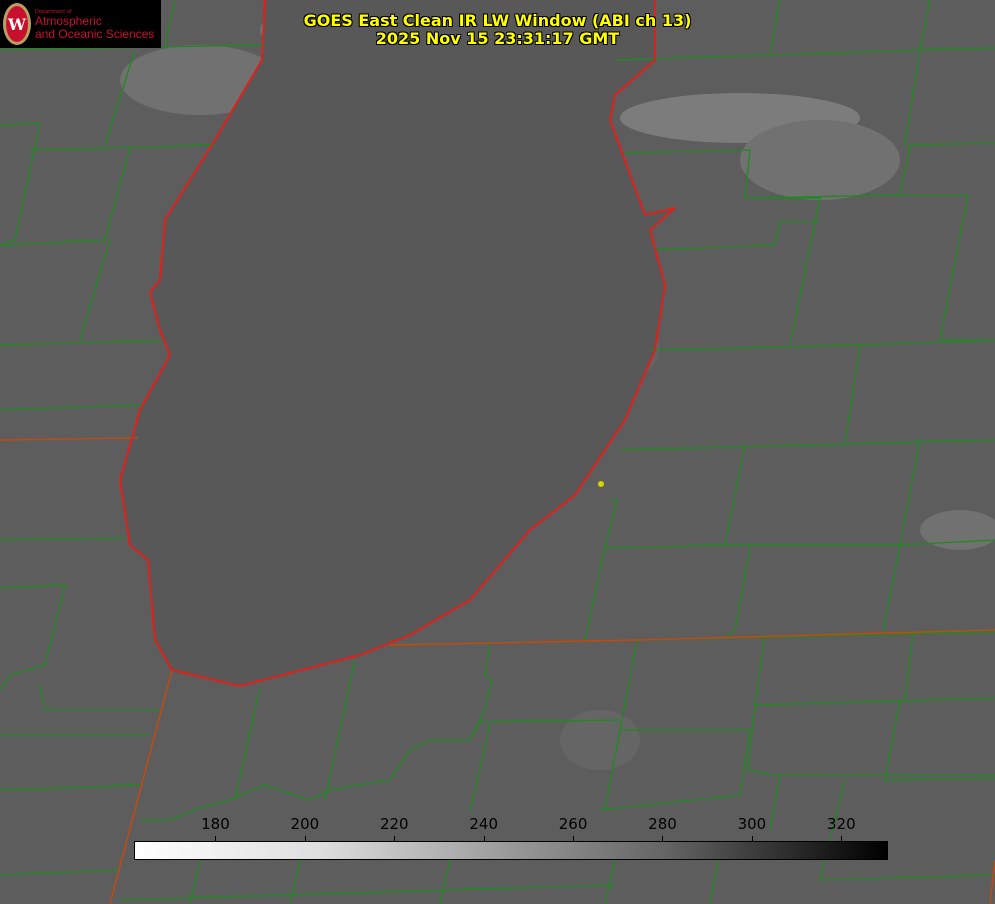 The height and width of the screenshot is (904, 995). Describe the element at coordinates (215, 824) in the screenshot. I see `colorbar-tick-label: 180` at that location.